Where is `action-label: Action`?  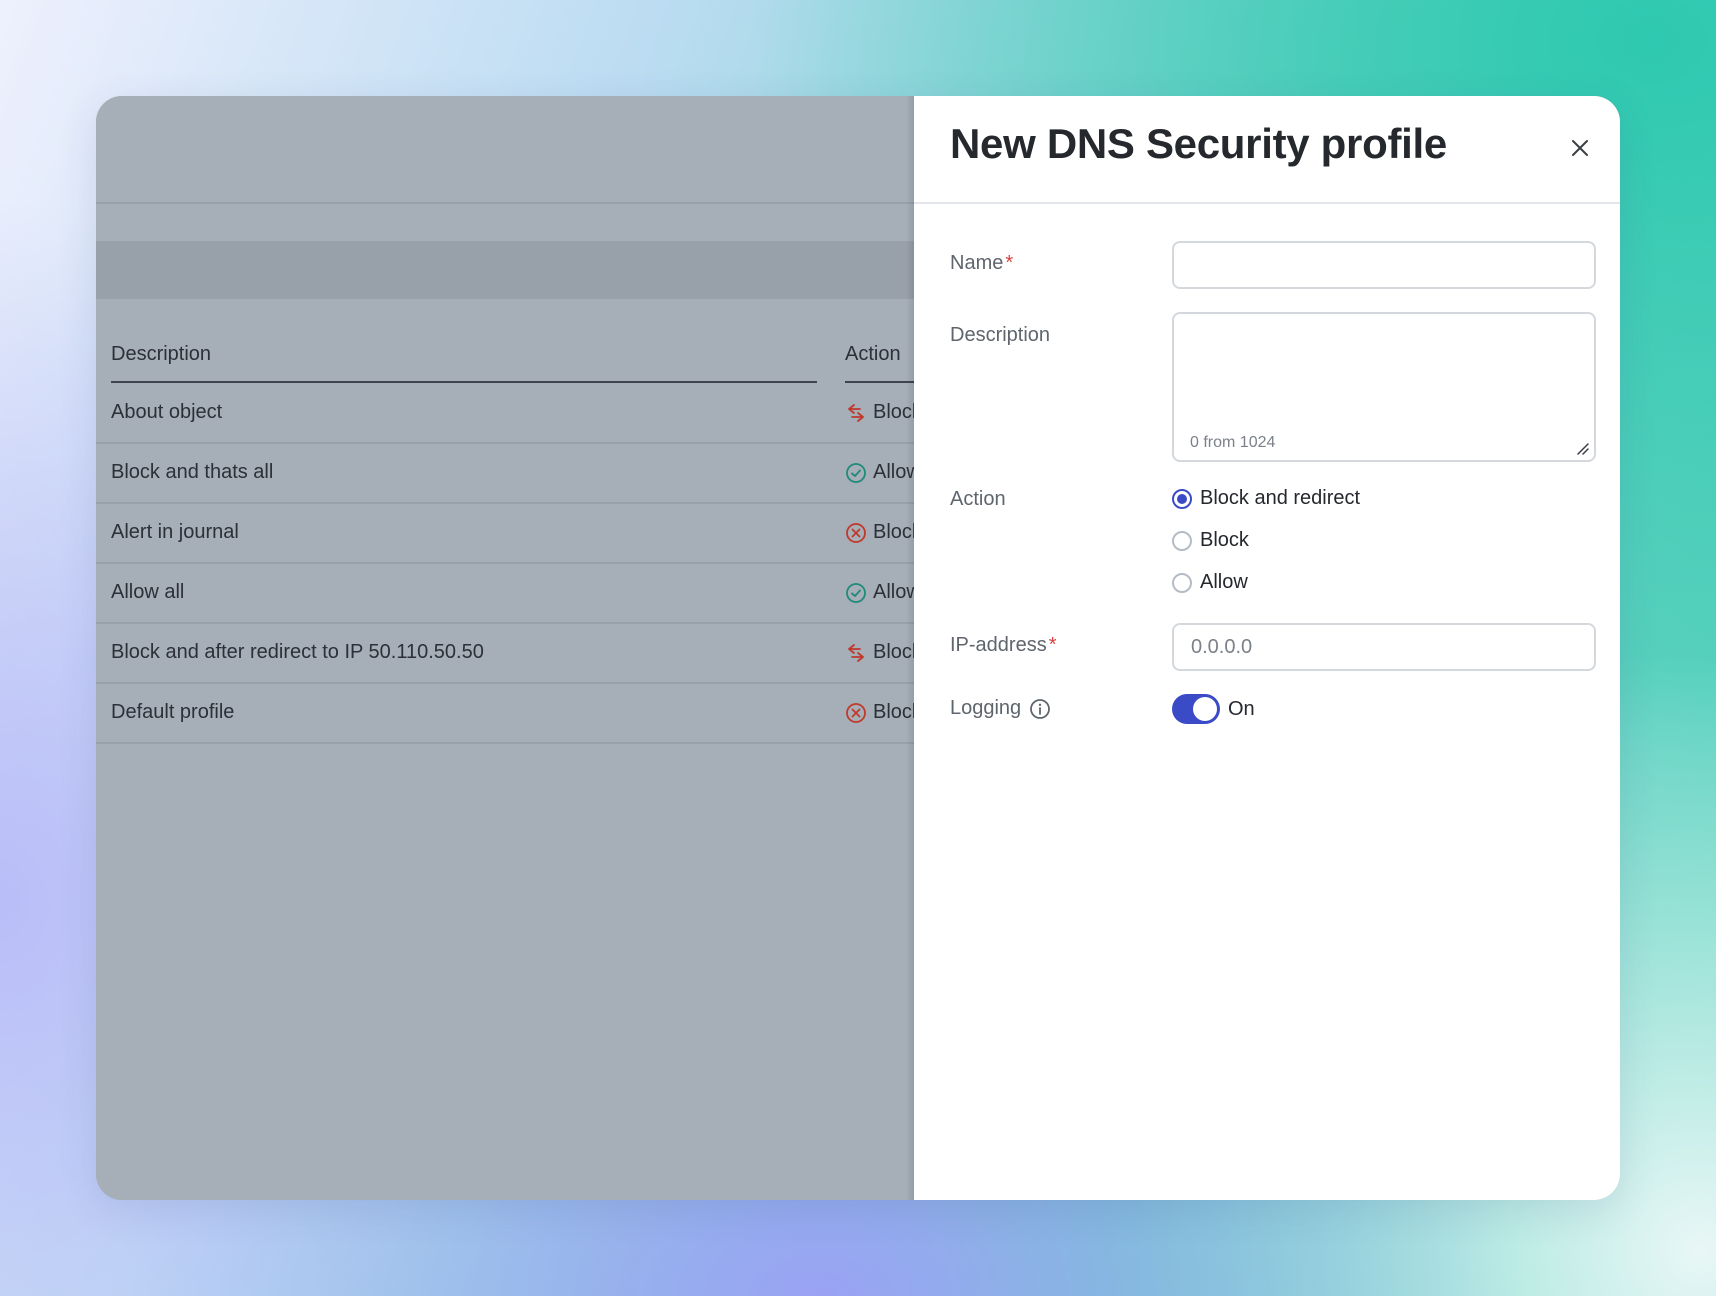
action-label: Action is located at coordinates (978, 499).